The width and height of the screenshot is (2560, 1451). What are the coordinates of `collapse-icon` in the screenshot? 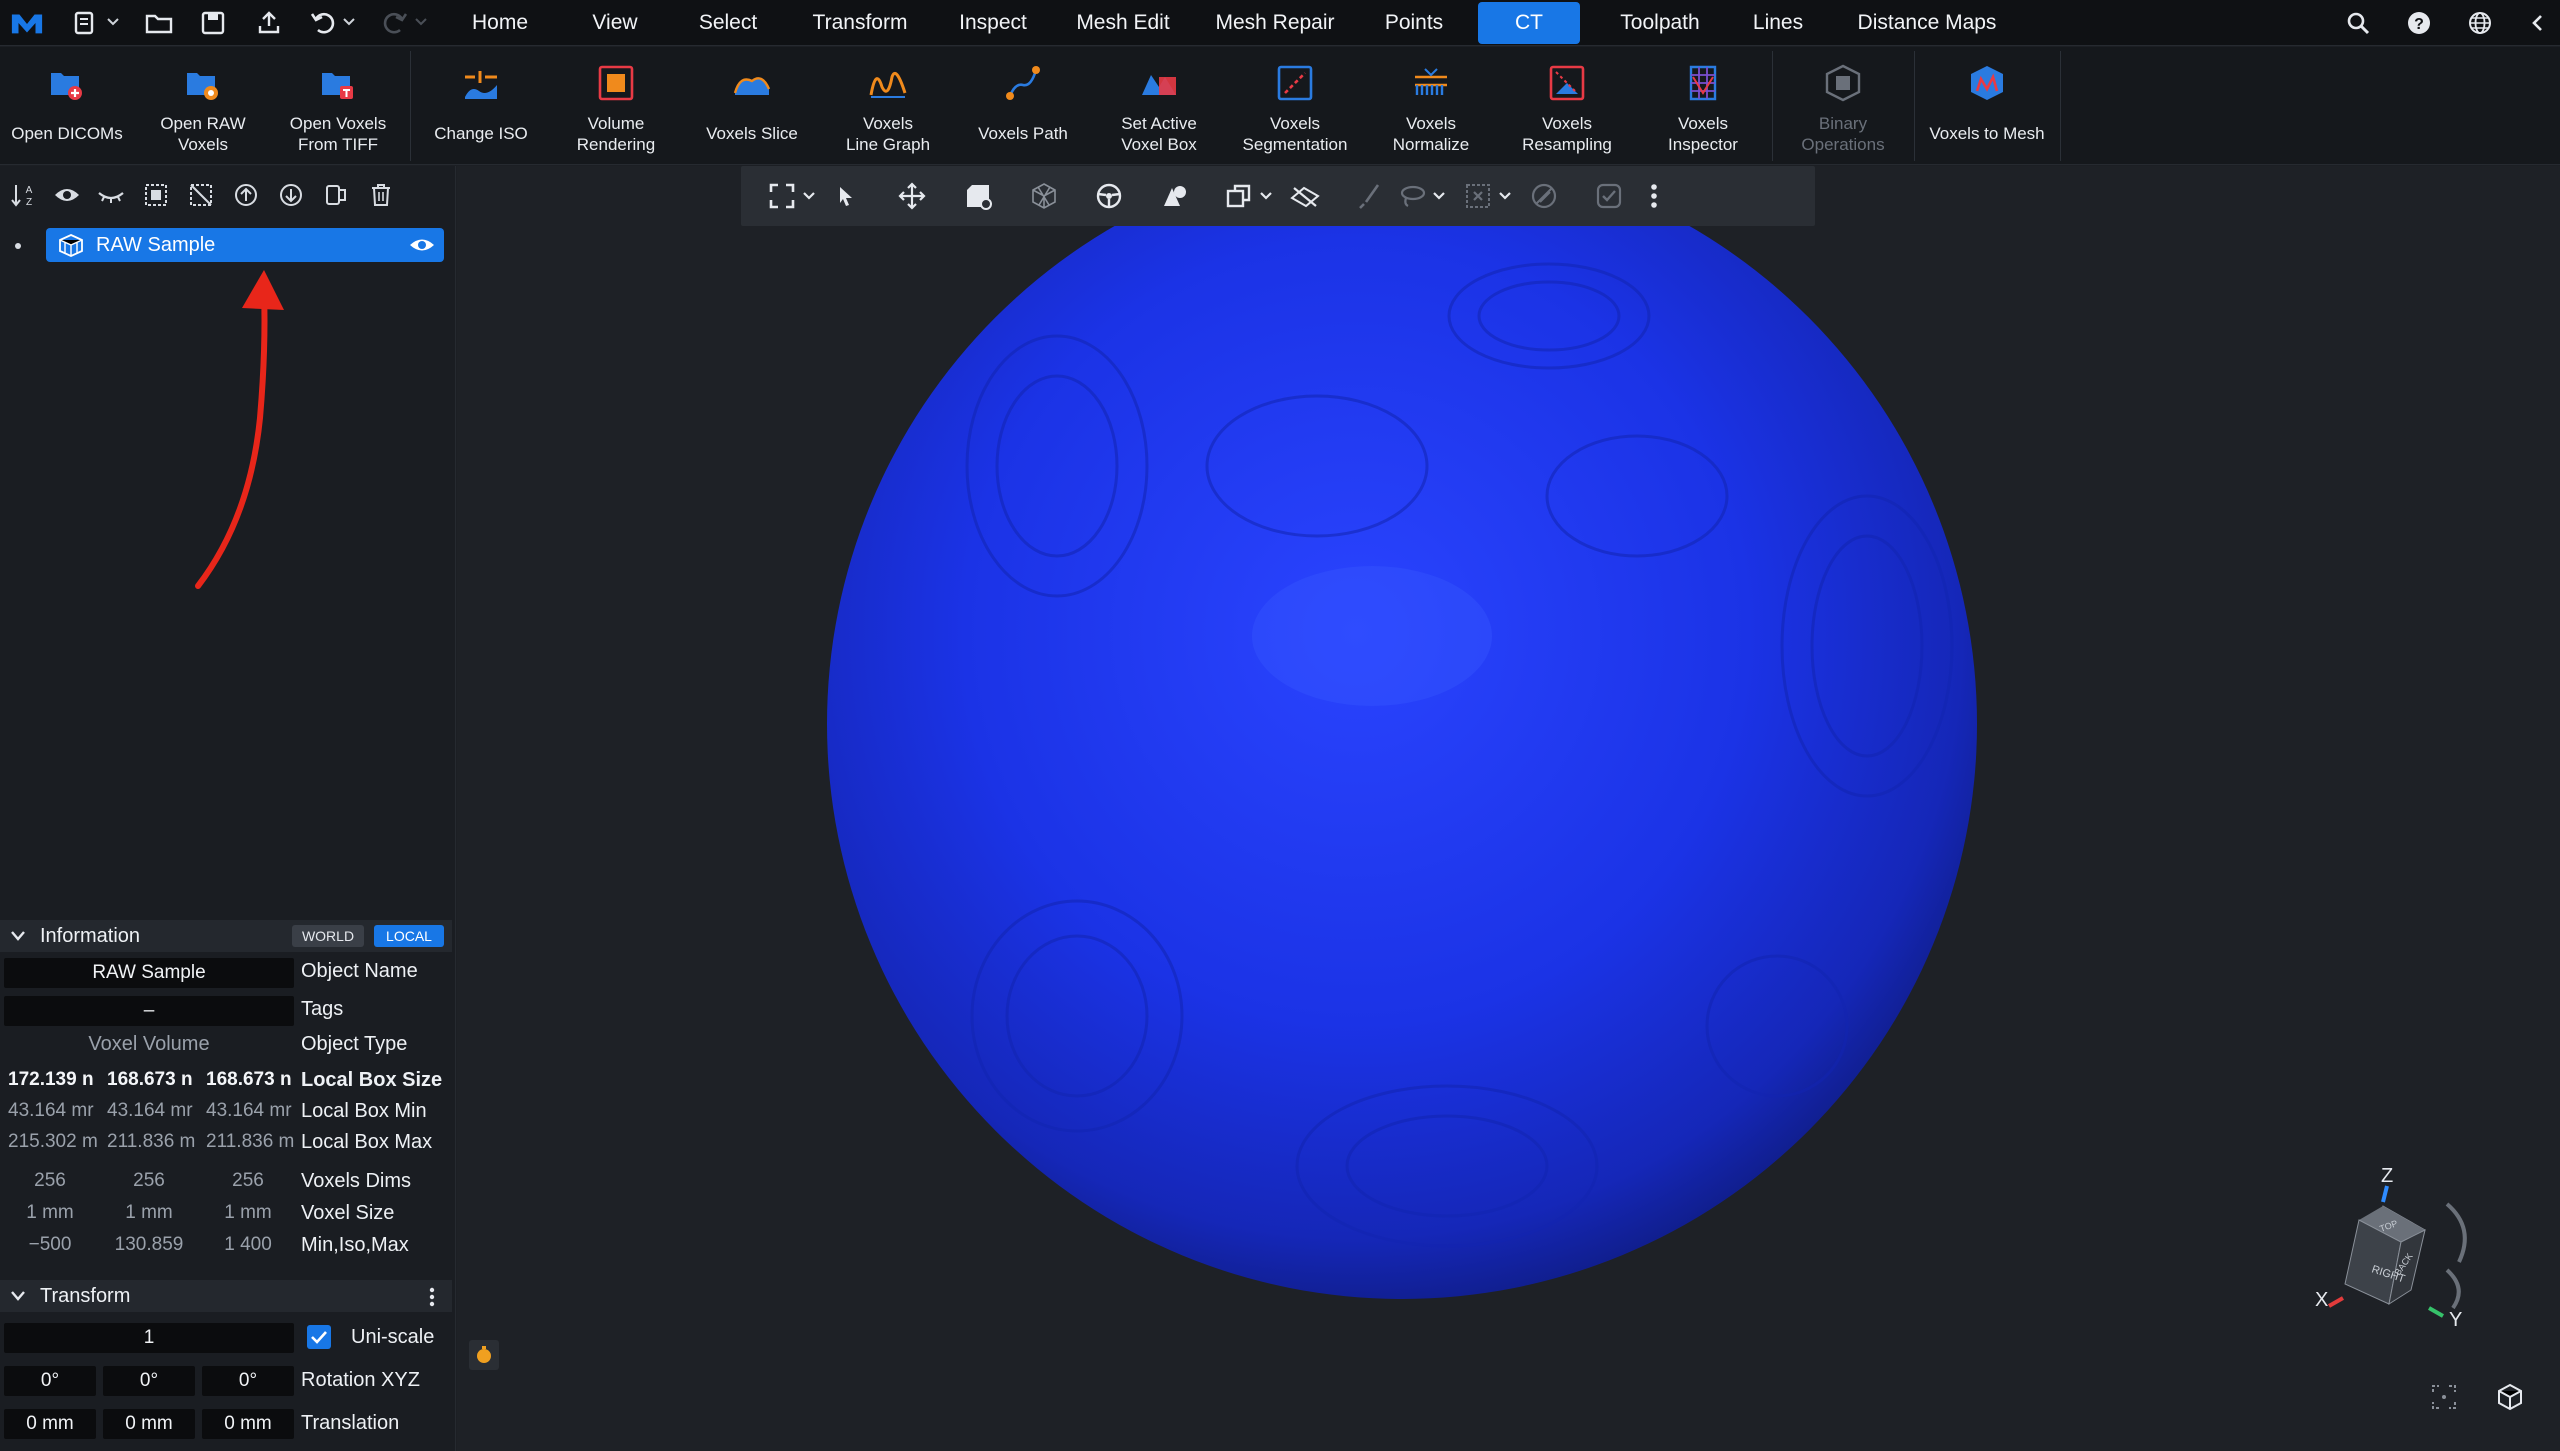 It's located at (2538, 23).